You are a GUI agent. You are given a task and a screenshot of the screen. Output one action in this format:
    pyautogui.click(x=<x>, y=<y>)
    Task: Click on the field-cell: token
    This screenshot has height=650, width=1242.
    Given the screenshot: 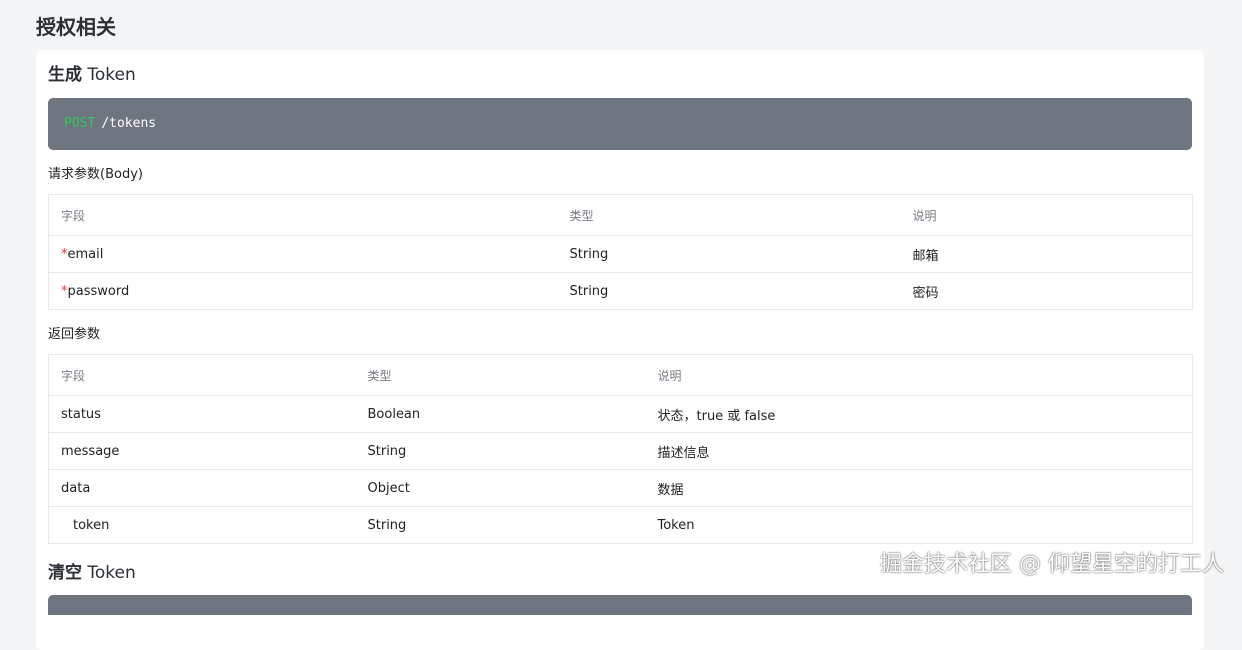 What is the action you would take?
    pyautogui.click(x=202, y=525)
    